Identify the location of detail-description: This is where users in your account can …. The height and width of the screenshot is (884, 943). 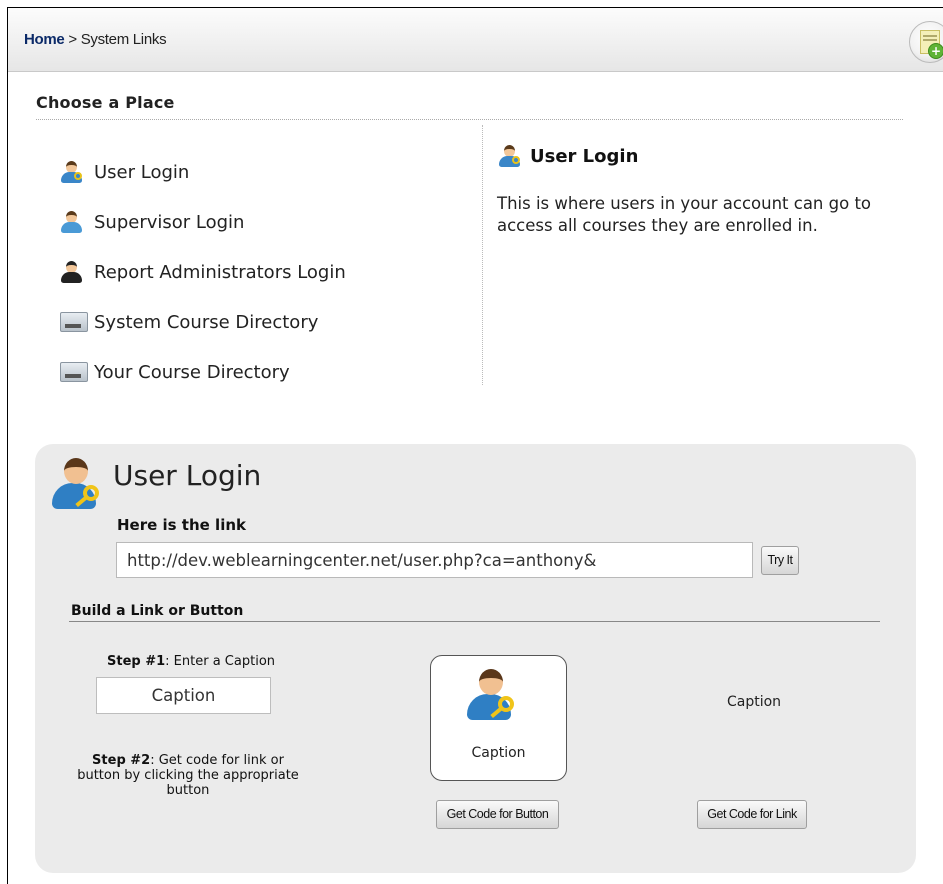
(684, 214).